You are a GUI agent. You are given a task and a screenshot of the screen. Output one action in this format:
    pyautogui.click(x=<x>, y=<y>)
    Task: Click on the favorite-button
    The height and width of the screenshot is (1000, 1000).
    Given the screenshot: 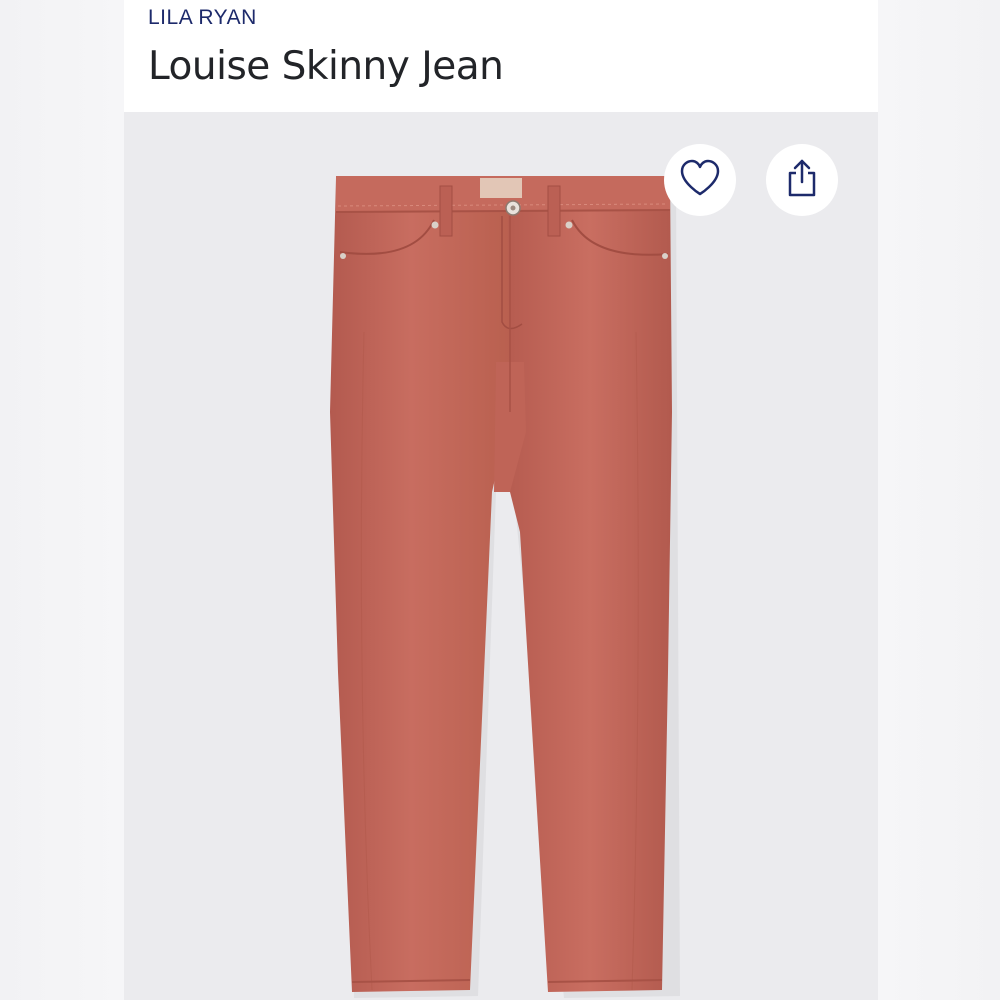 What is the action you would take?
    pyautogui.click(x=700, y=180)
    